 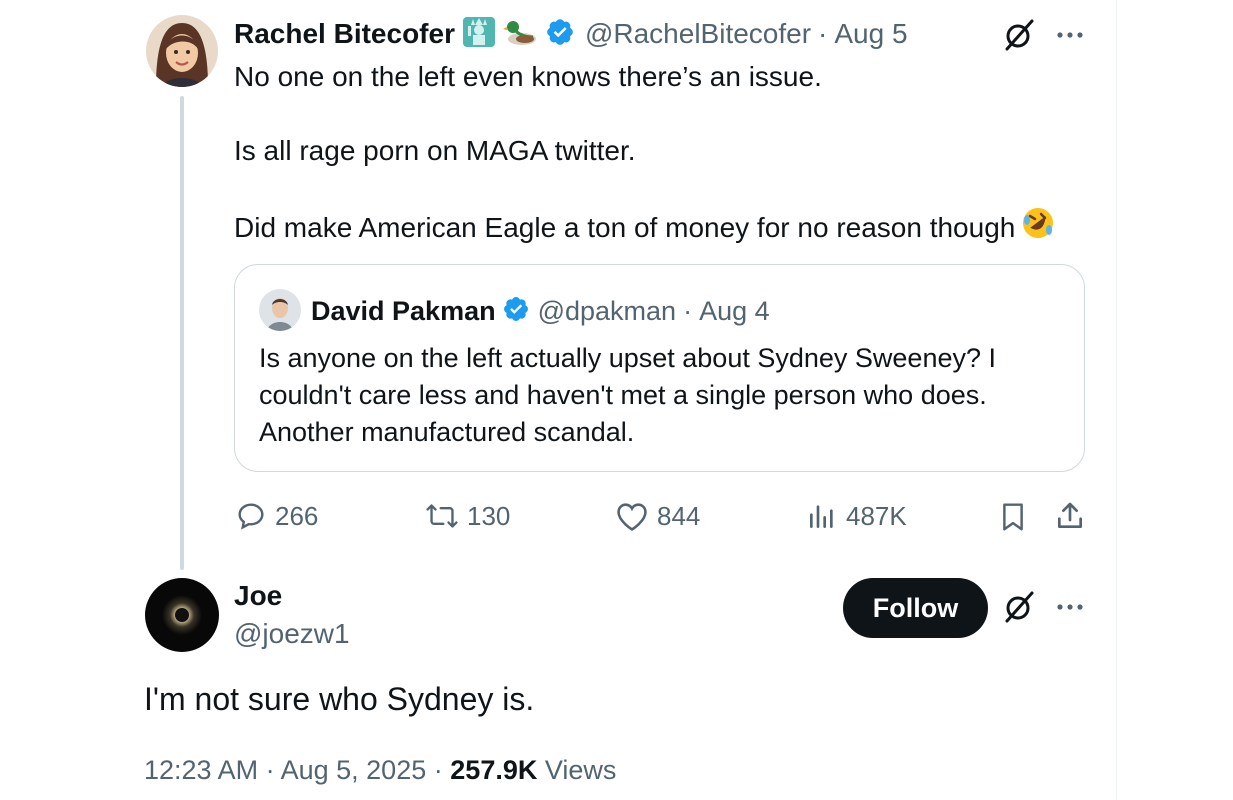 What do you see at coordinates (339, 699) in the screenshot?
I see `reply-tweet-text: I'm not sure who Sydney is.` at bounding box center [339, 699].